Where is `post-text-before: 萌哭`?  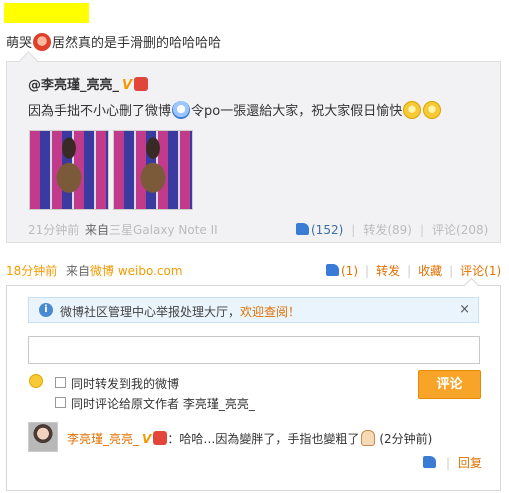
post-text-before: 萌哭 is located at coordinates (19, 43).